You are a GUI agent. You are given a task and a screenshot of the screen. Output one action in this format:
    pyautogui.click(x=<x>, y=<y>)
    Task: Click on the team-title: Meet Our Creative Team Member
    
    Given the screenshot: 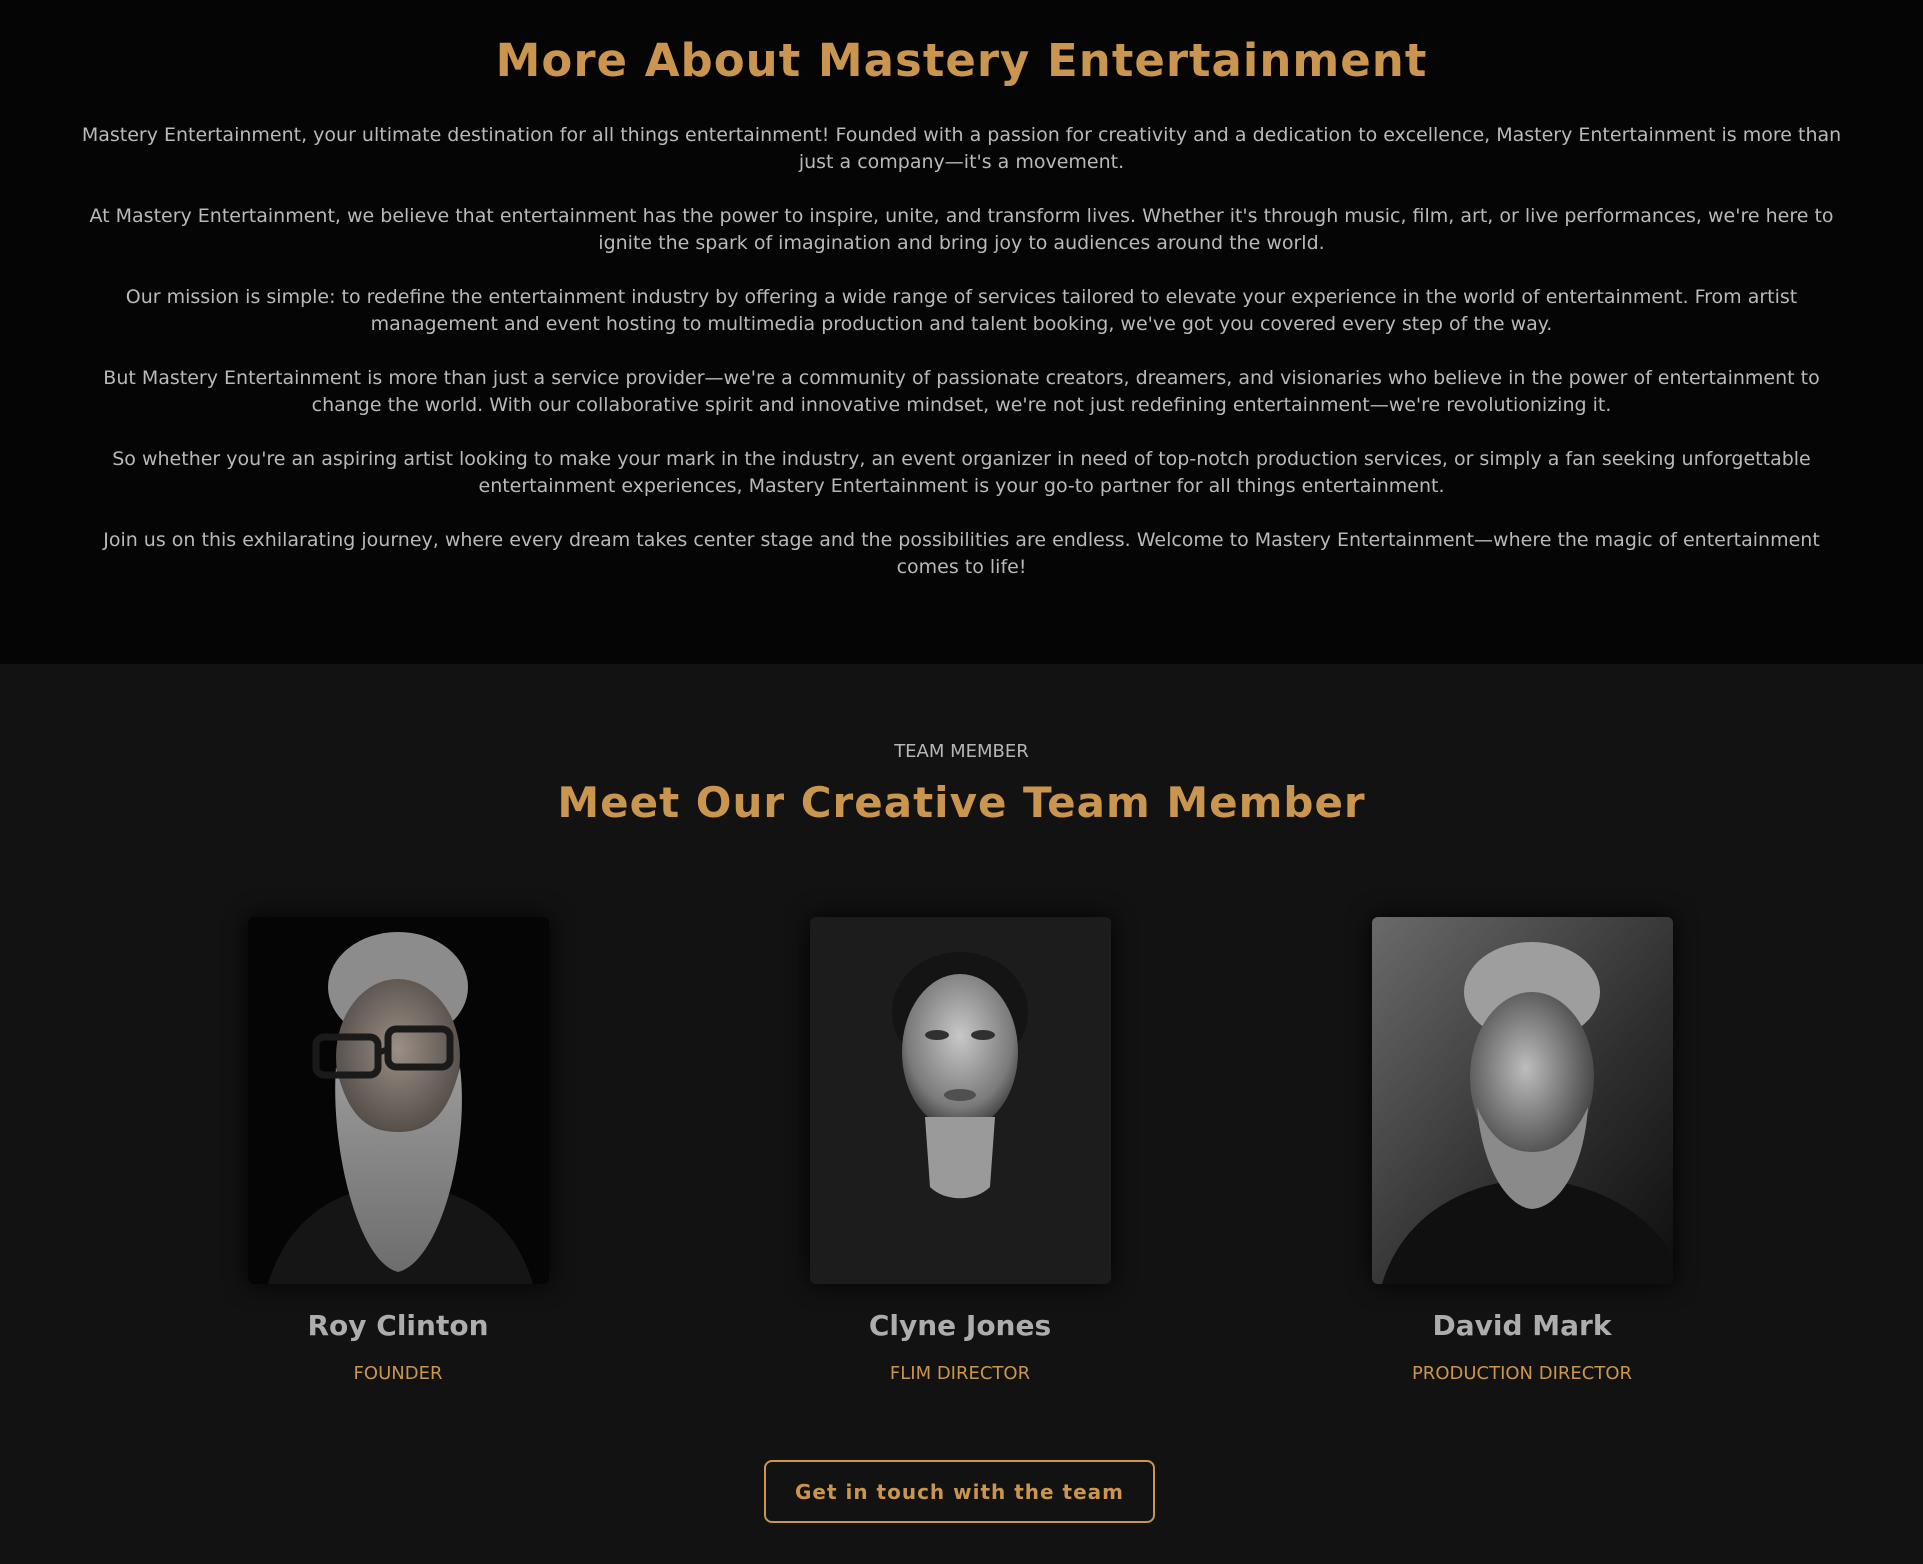 What is the action you would take?
    pyautogui.click(x=961, y=802)
    